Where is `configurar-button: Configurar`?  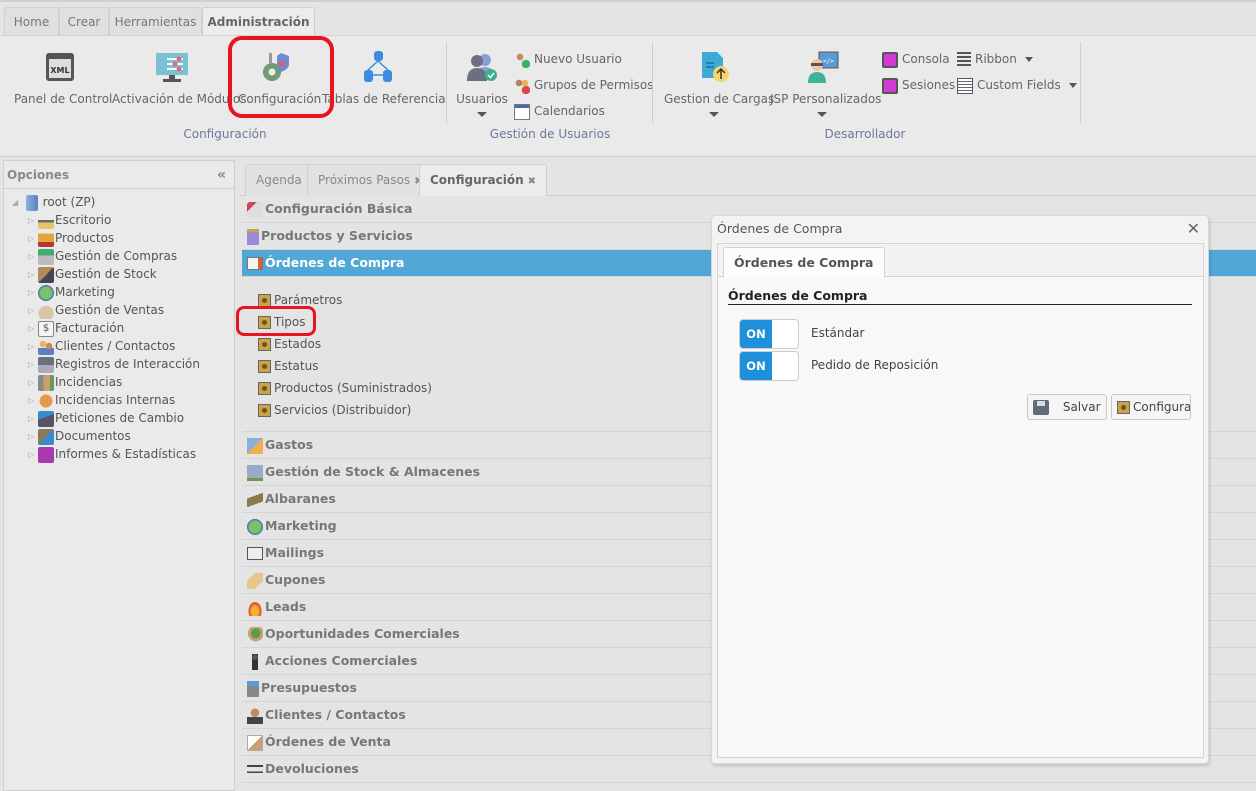
configurar-button: Configurar is located at coordinates (1151, 407).